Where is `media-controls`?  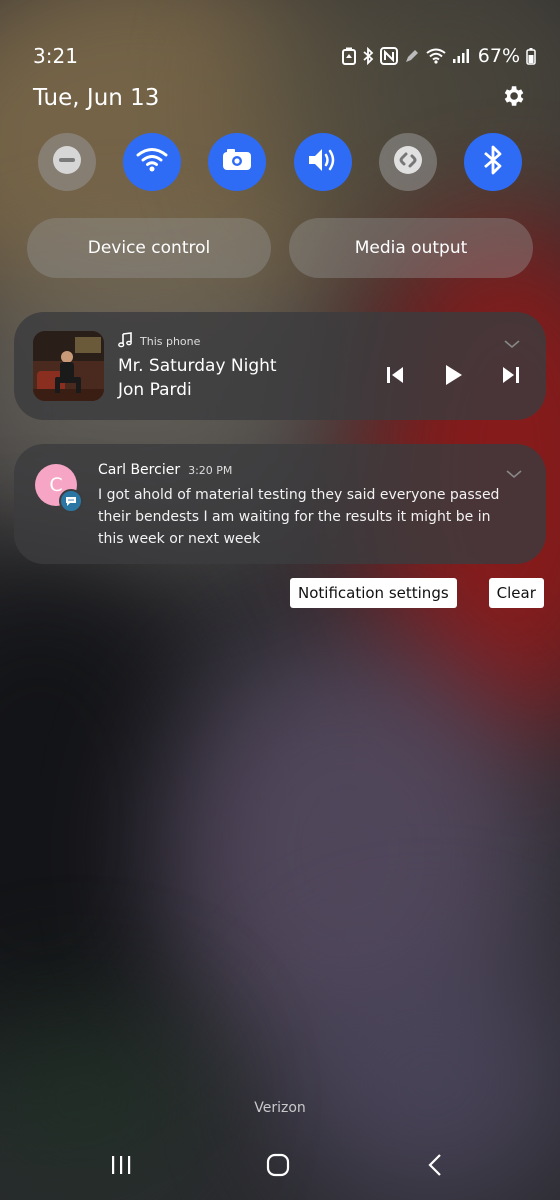
media-controls is located at coordinates (453, 377).